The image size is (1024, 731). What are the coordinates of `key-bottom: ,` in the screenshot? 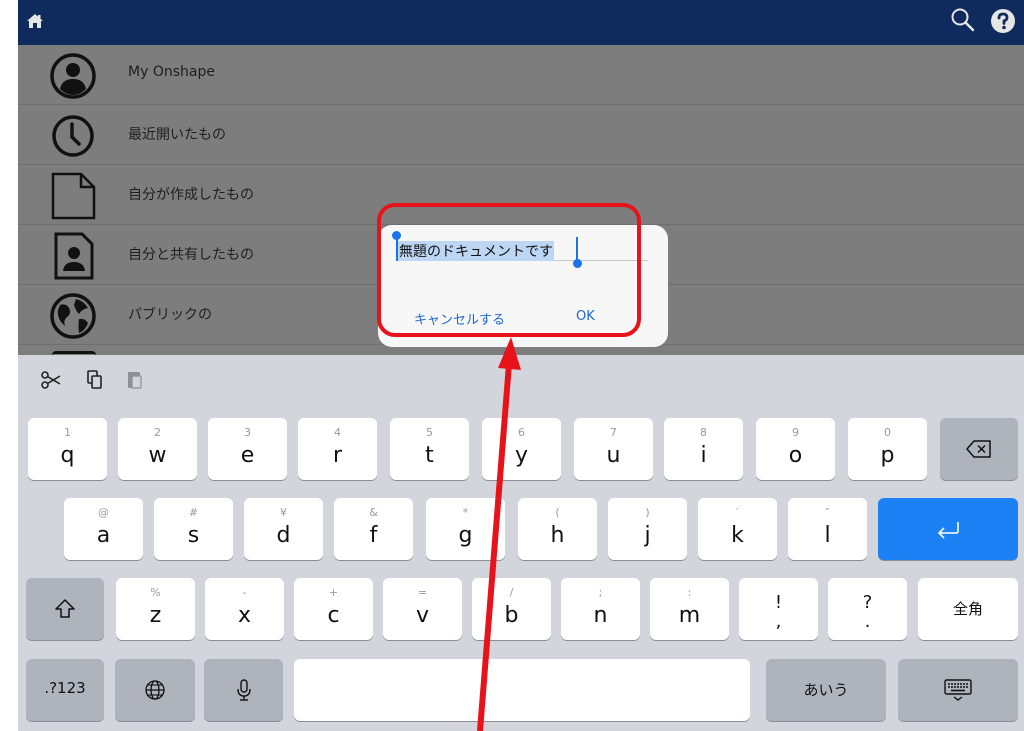 It's located at (778, 621).